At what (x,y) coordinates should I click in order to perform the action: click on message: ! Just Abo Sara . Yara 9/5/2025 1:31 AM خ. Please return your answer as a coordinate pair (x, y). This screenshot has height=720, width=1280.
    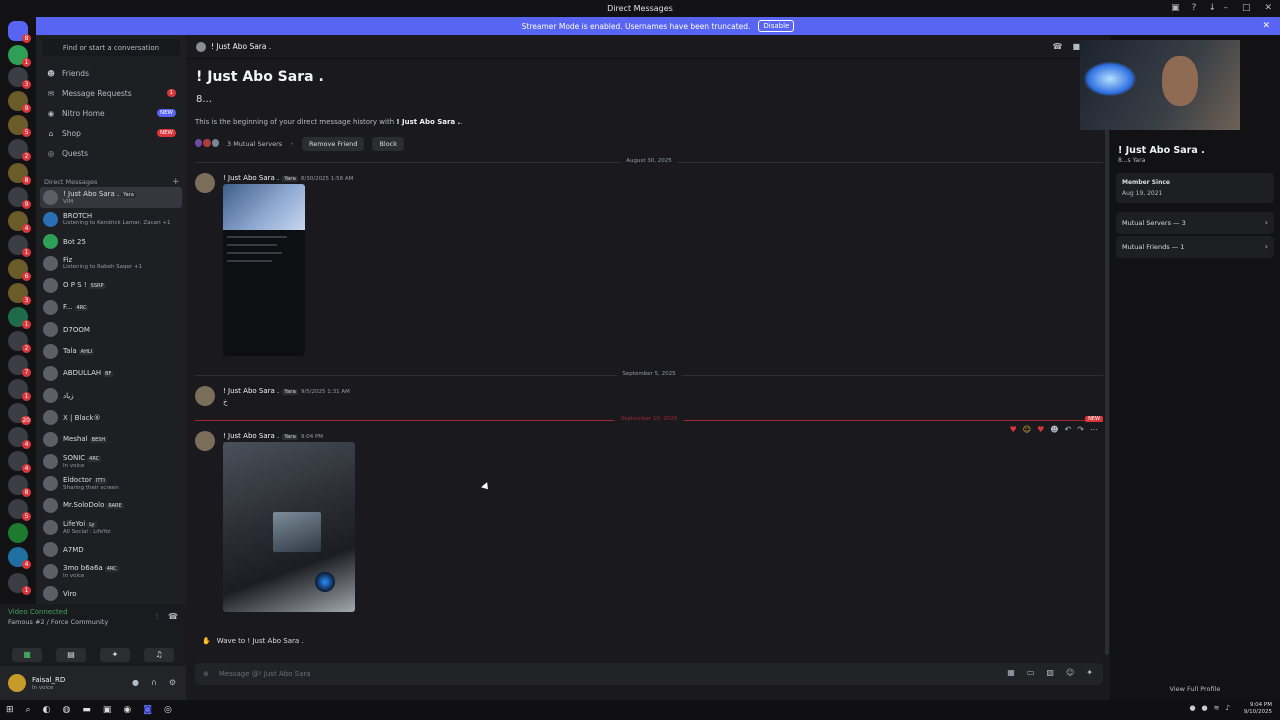
    Looking at the image, I should click on (395, 399).